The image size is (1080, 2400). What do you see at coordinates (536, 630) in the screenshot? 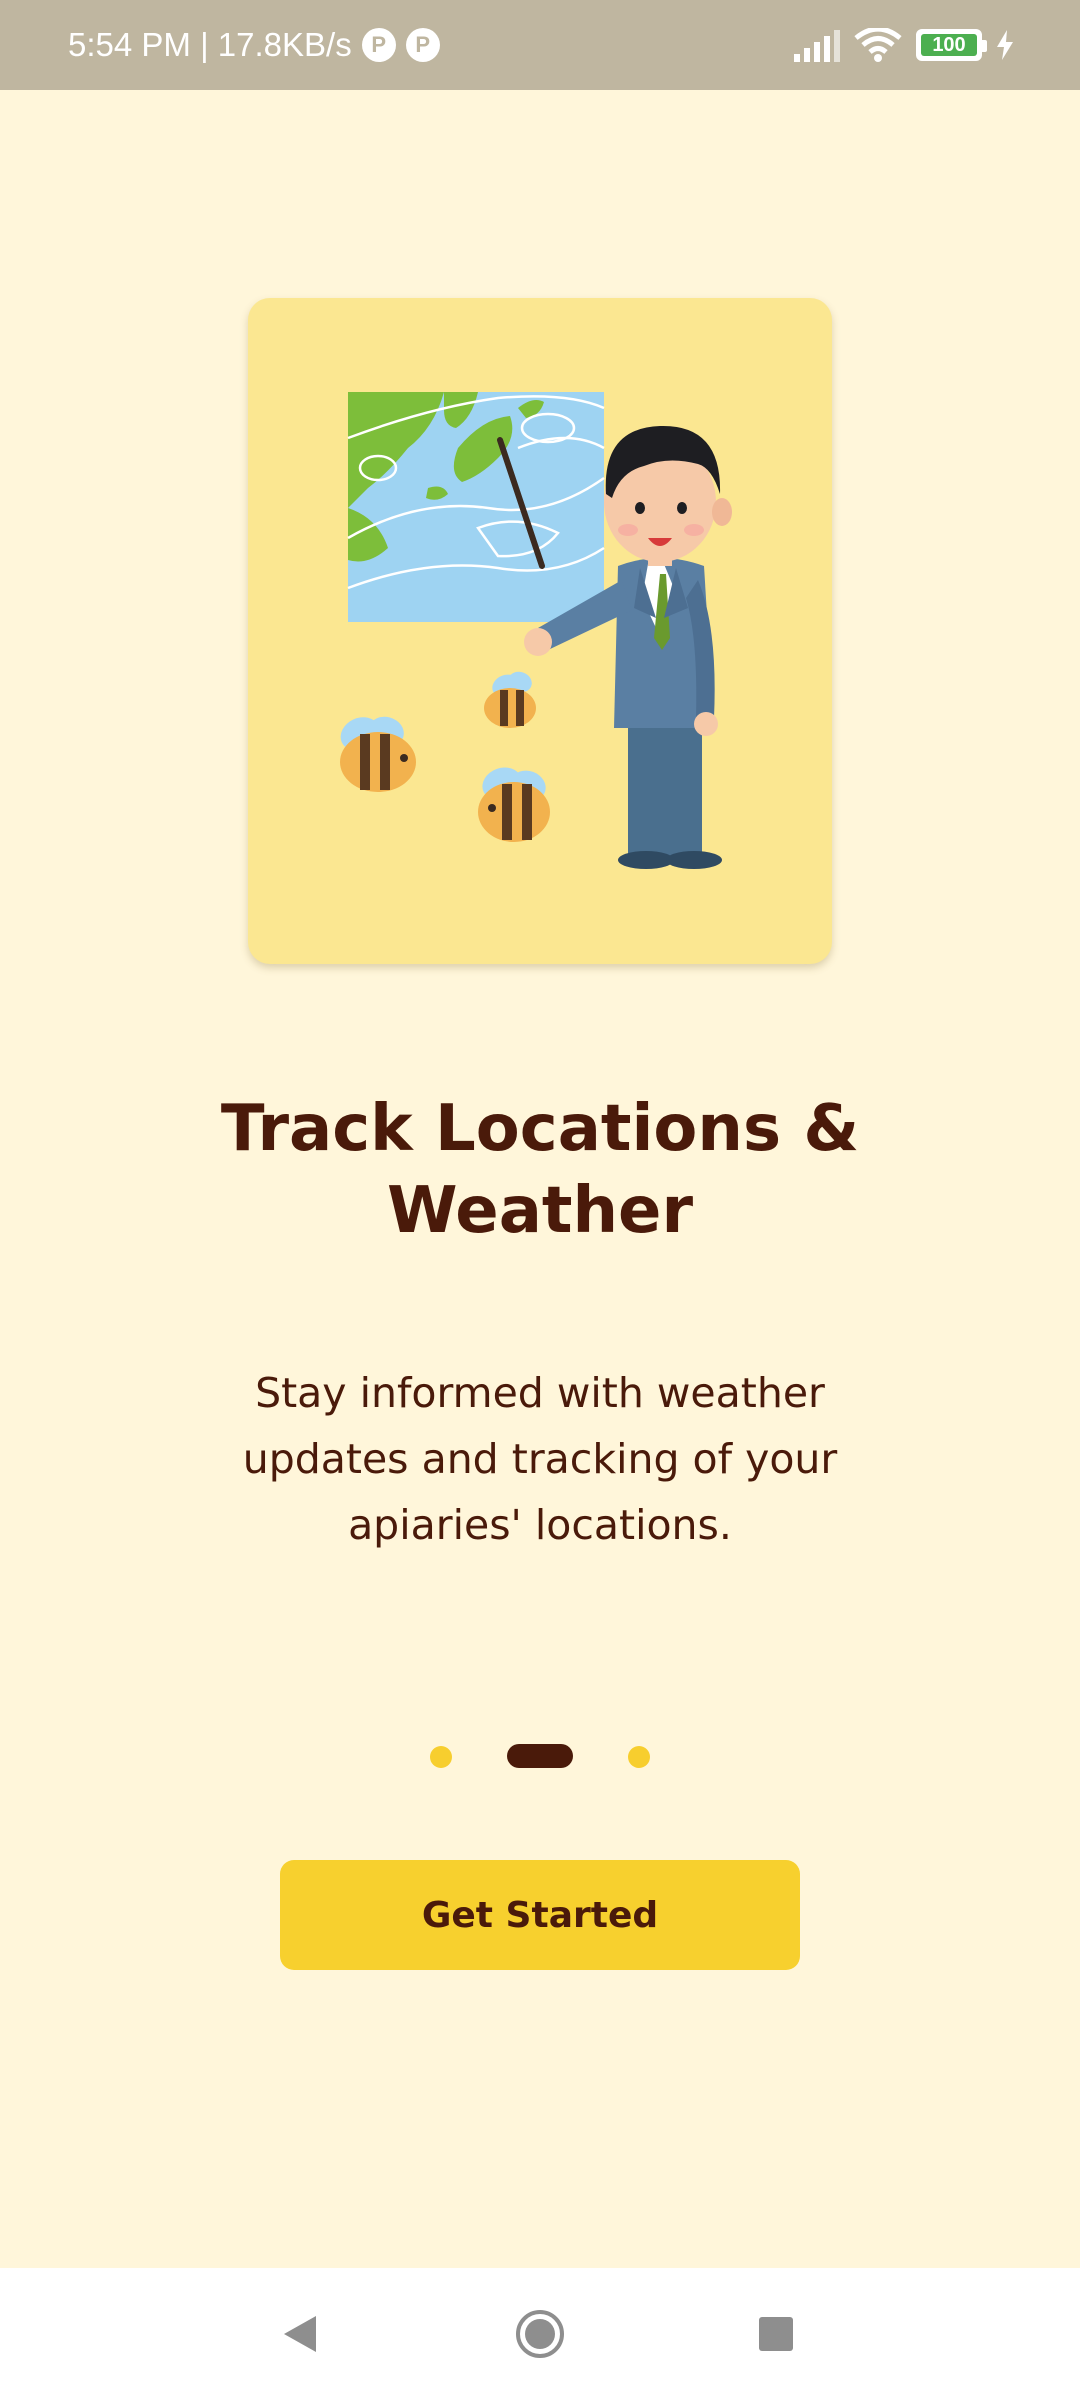
I see `weather-forecaster-illustration` at bounding box center [536, 630].